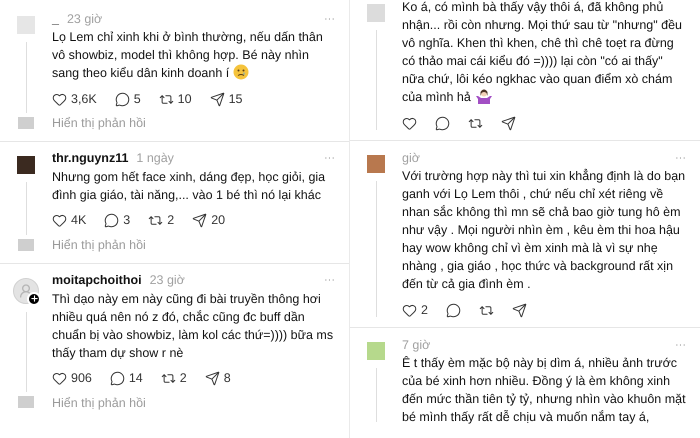 The height and width of the screenshot is (438, 700). What do you see at coordinates (97, 280) in the screenshot?
I see `username: moitapchoithoi` at bounding box center [97, 280].